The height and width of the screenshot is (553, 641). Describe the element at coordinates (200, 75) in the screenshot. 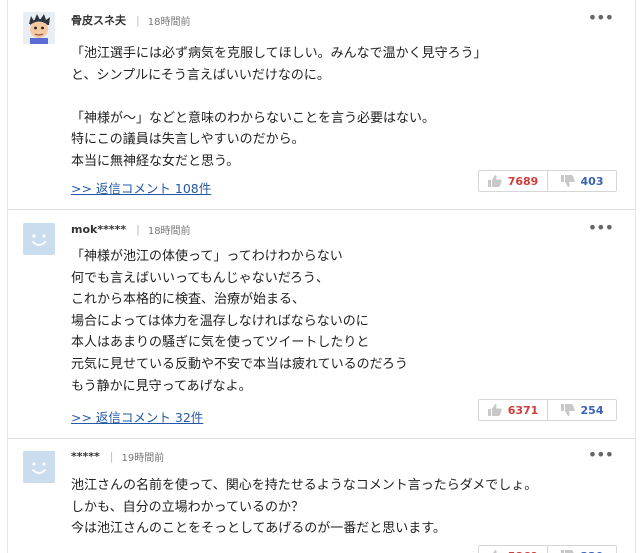

I see `comment-line: と、シンプルにそう言えばいいだけなのに。` at that location.